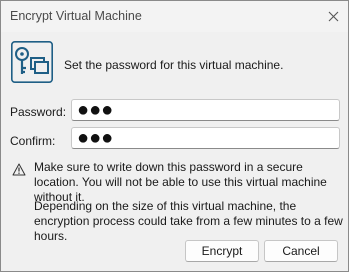 Image resolution: width=349 pixels, height=272 pixels. What do you see at coordinates (222, 251) in the screenshot?
I see `encrypt-button: Encrypt` at bounding box center [222, 251].